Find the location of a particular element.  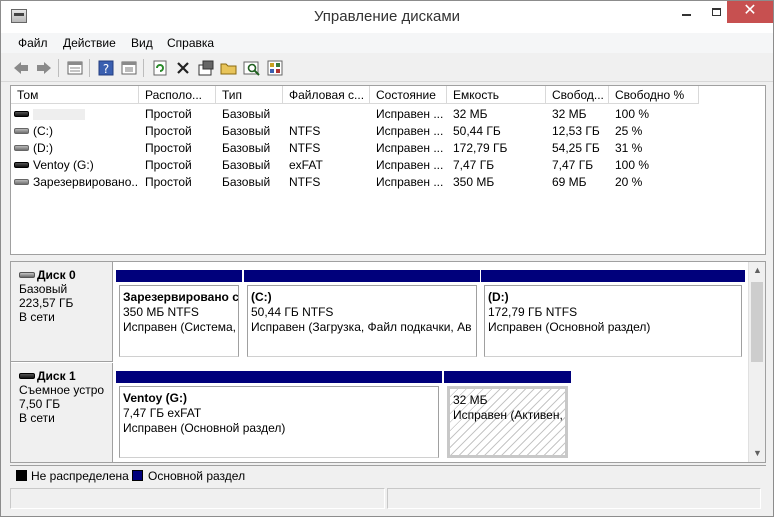

minimize-icon is located at coordinates (686, 15).